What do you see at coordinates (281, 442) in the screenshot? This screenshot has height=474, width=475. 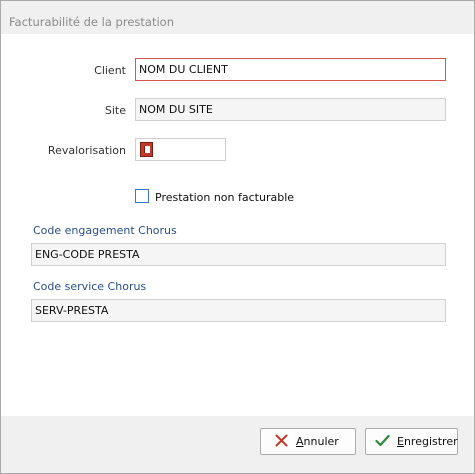 I see `close-icon` at bounding box center [281, 442].